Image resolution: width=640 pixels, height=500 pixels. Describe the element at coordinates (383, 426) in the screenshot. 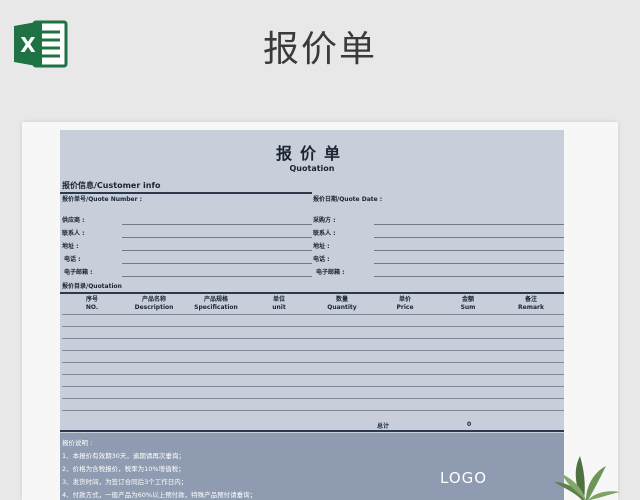

I see `total-label: 总计` at that location.